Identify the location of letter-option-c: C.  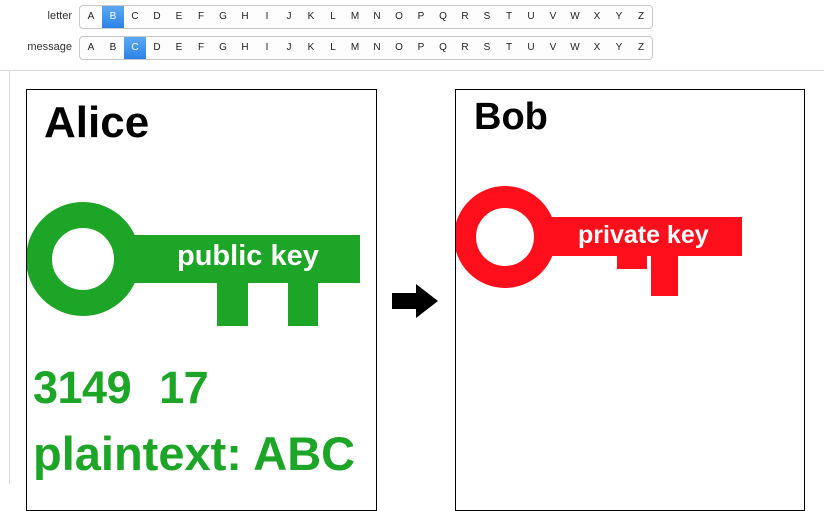
(135, 17).